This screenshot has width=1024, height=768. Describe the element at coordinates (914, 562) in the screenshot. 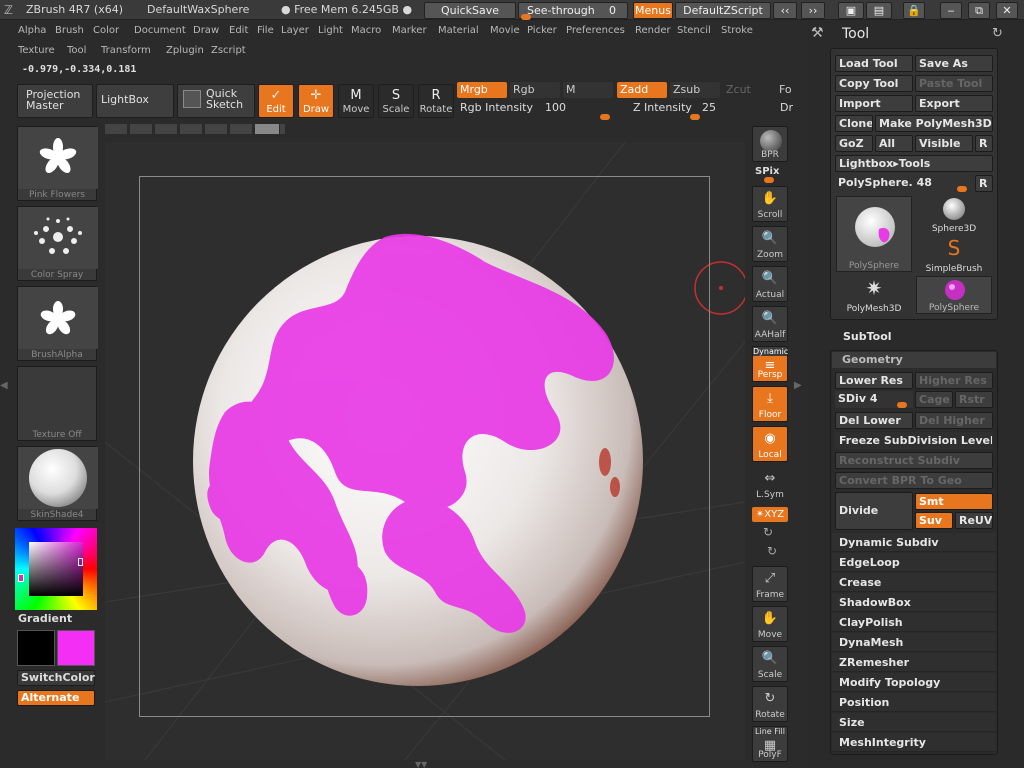

I see `section-edgeloop: EdgeLoop` at that location.